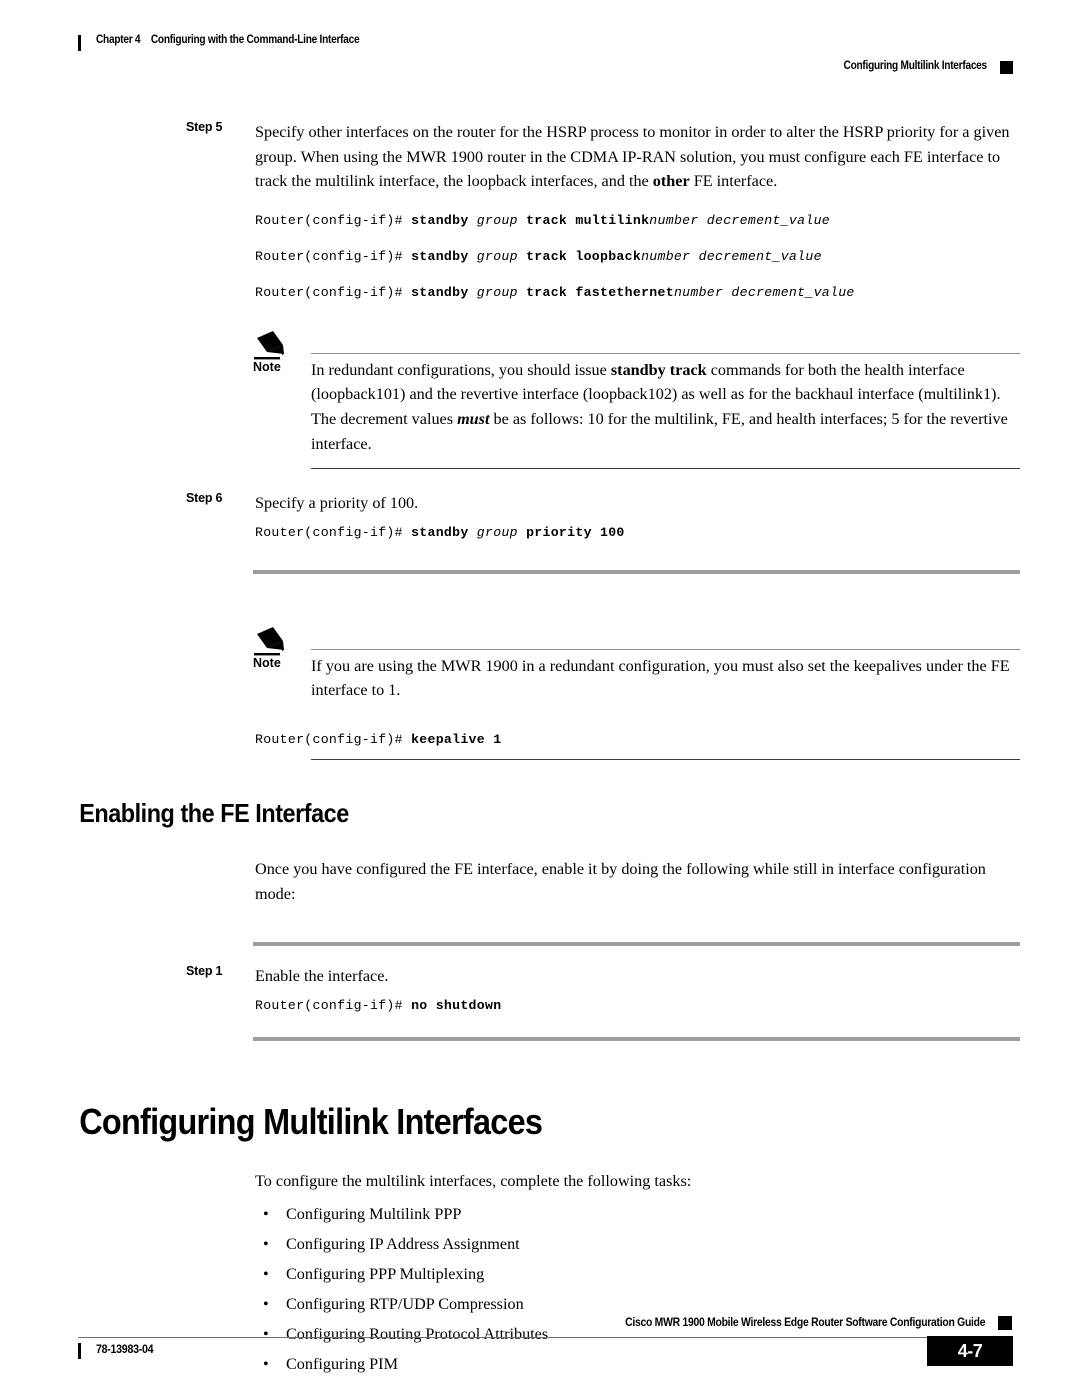 This screenshot has width=1080, height=1397. What do you see at coordinates (1005, 1323) in the screenshot?
I see `footer-square-marker` at bounding box center [1005, 1323].